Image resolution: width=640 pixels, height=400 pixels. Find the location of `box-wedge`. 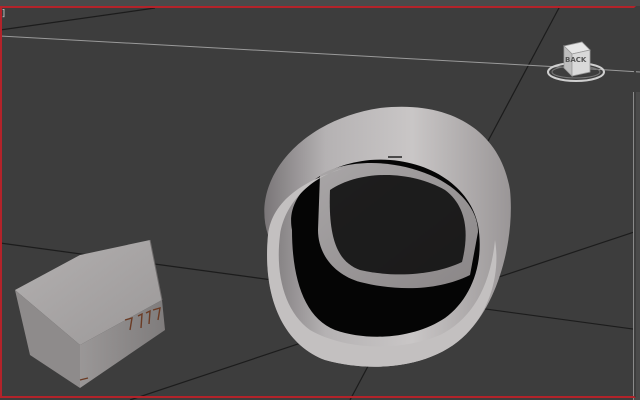

box-wedge is located at coordinates (90, 313).